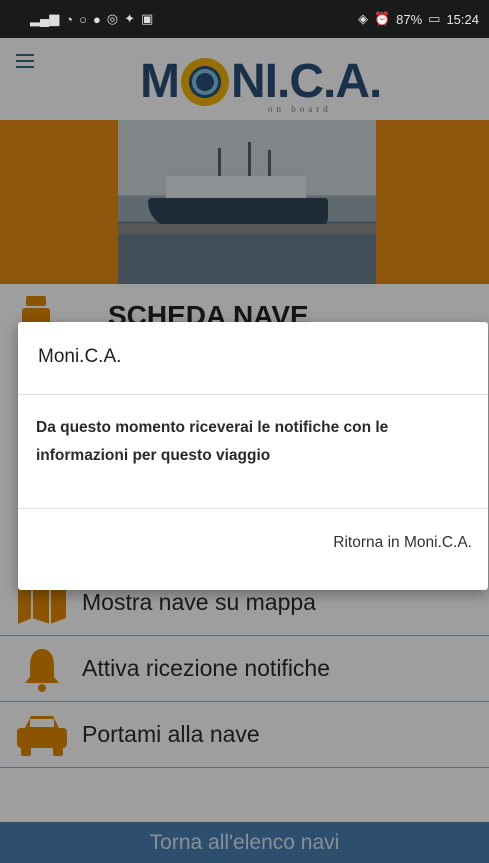 The image size is (489, 863). Describe the element at coordinates (45, 18) in the screenshot. I see `signal-icon: ▂▄▆` at that location.